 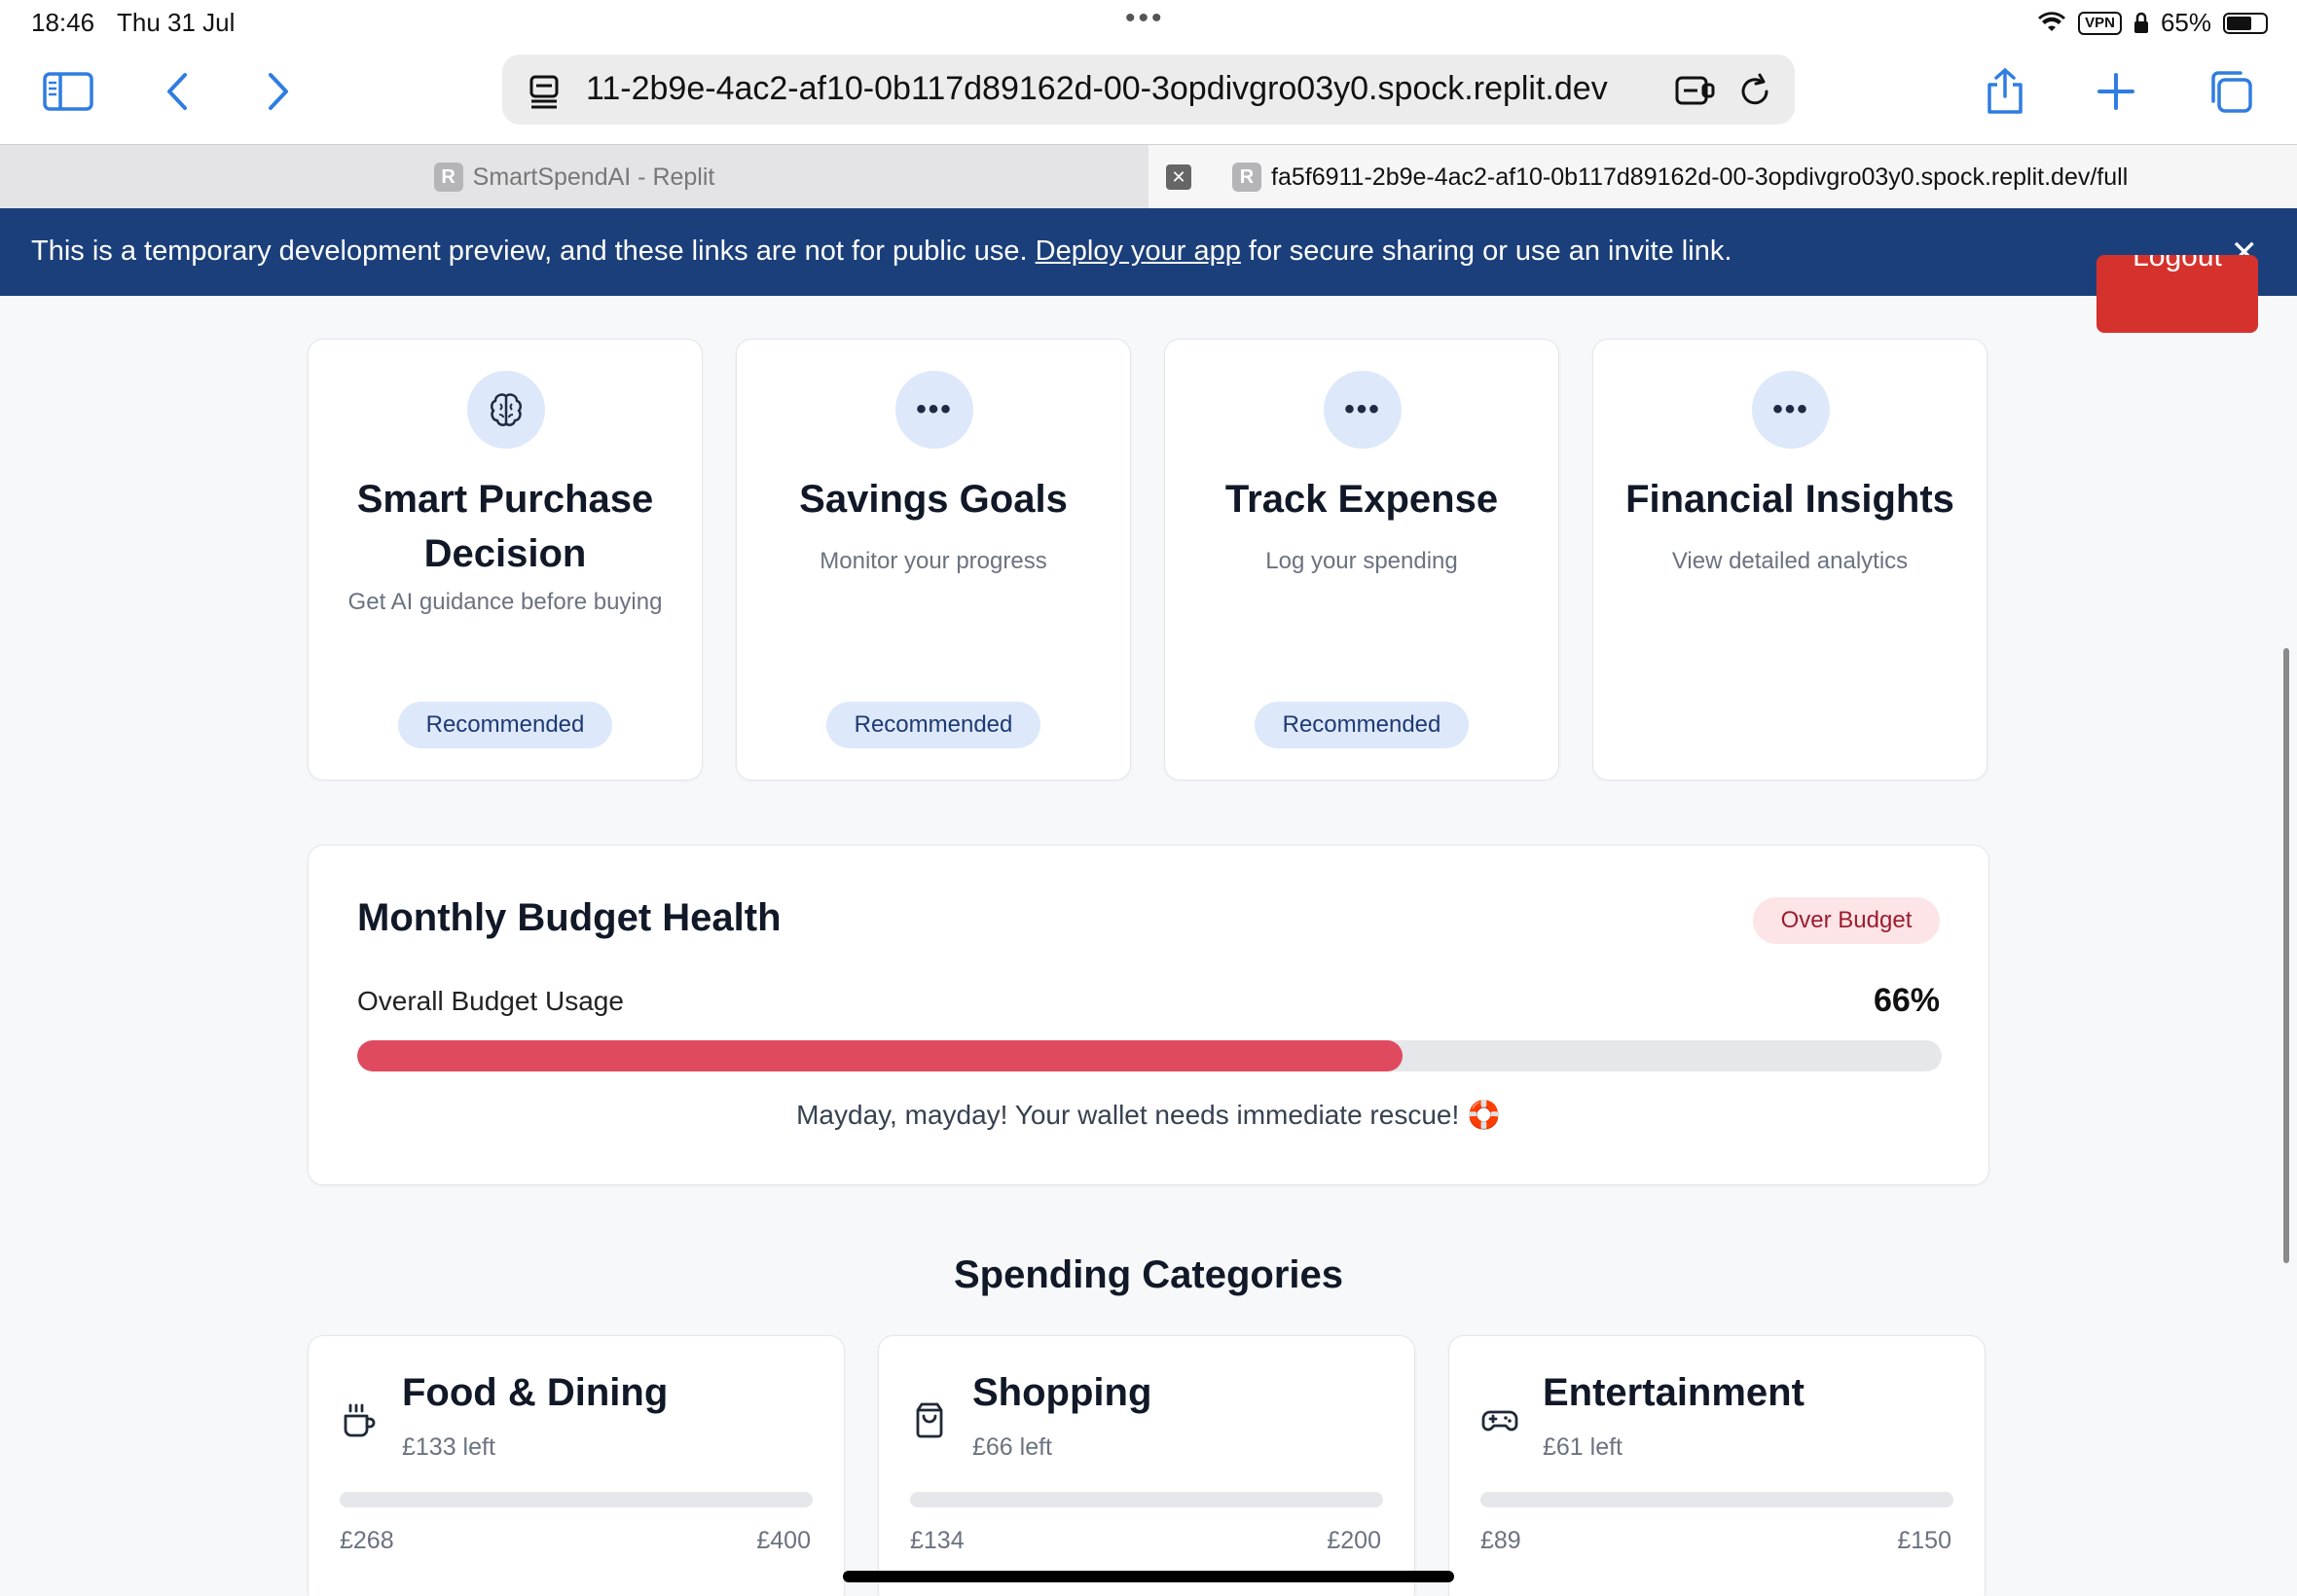 I want to click on category-title: Food & Dining, so click(x=535, y=1392).